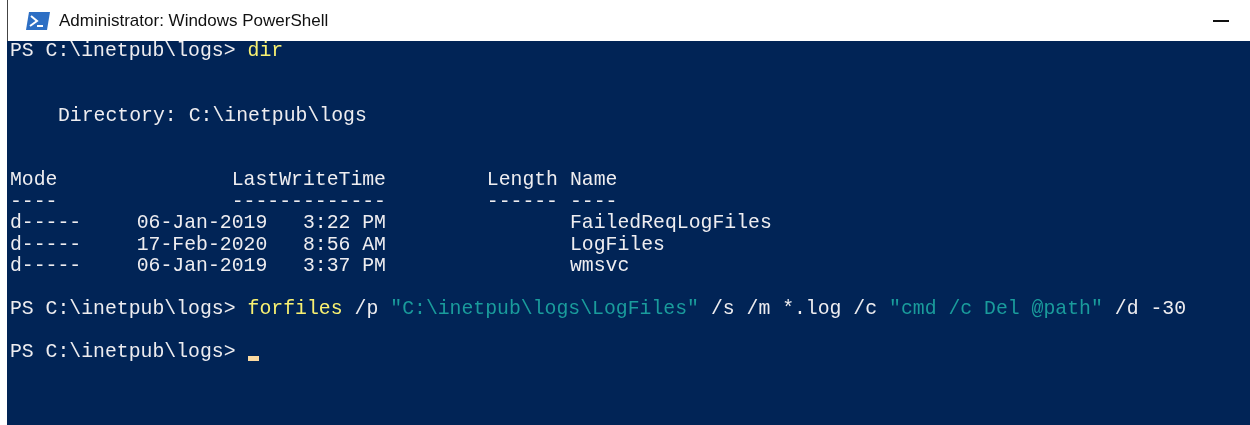 The width and height of the screenshot is (1250, 425). Describe the element at coordinates (366, 310) in the screenshot. I see `command-parameter: /p` at that location.